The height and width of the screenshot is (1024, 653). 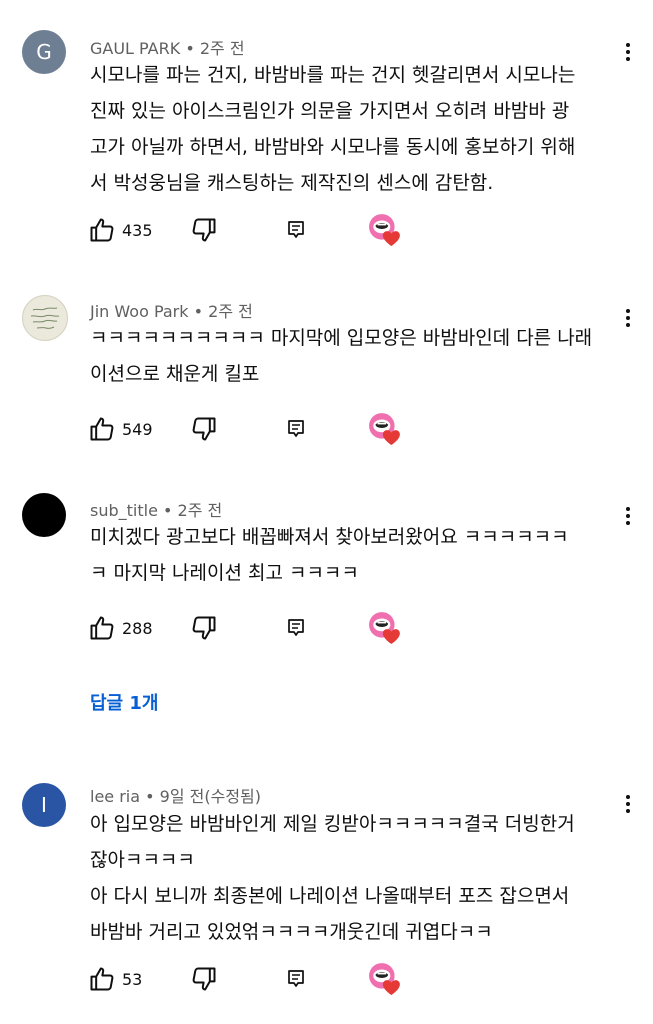 I want to click on author-name: GAUL PARK, so click(x=135, y=48).